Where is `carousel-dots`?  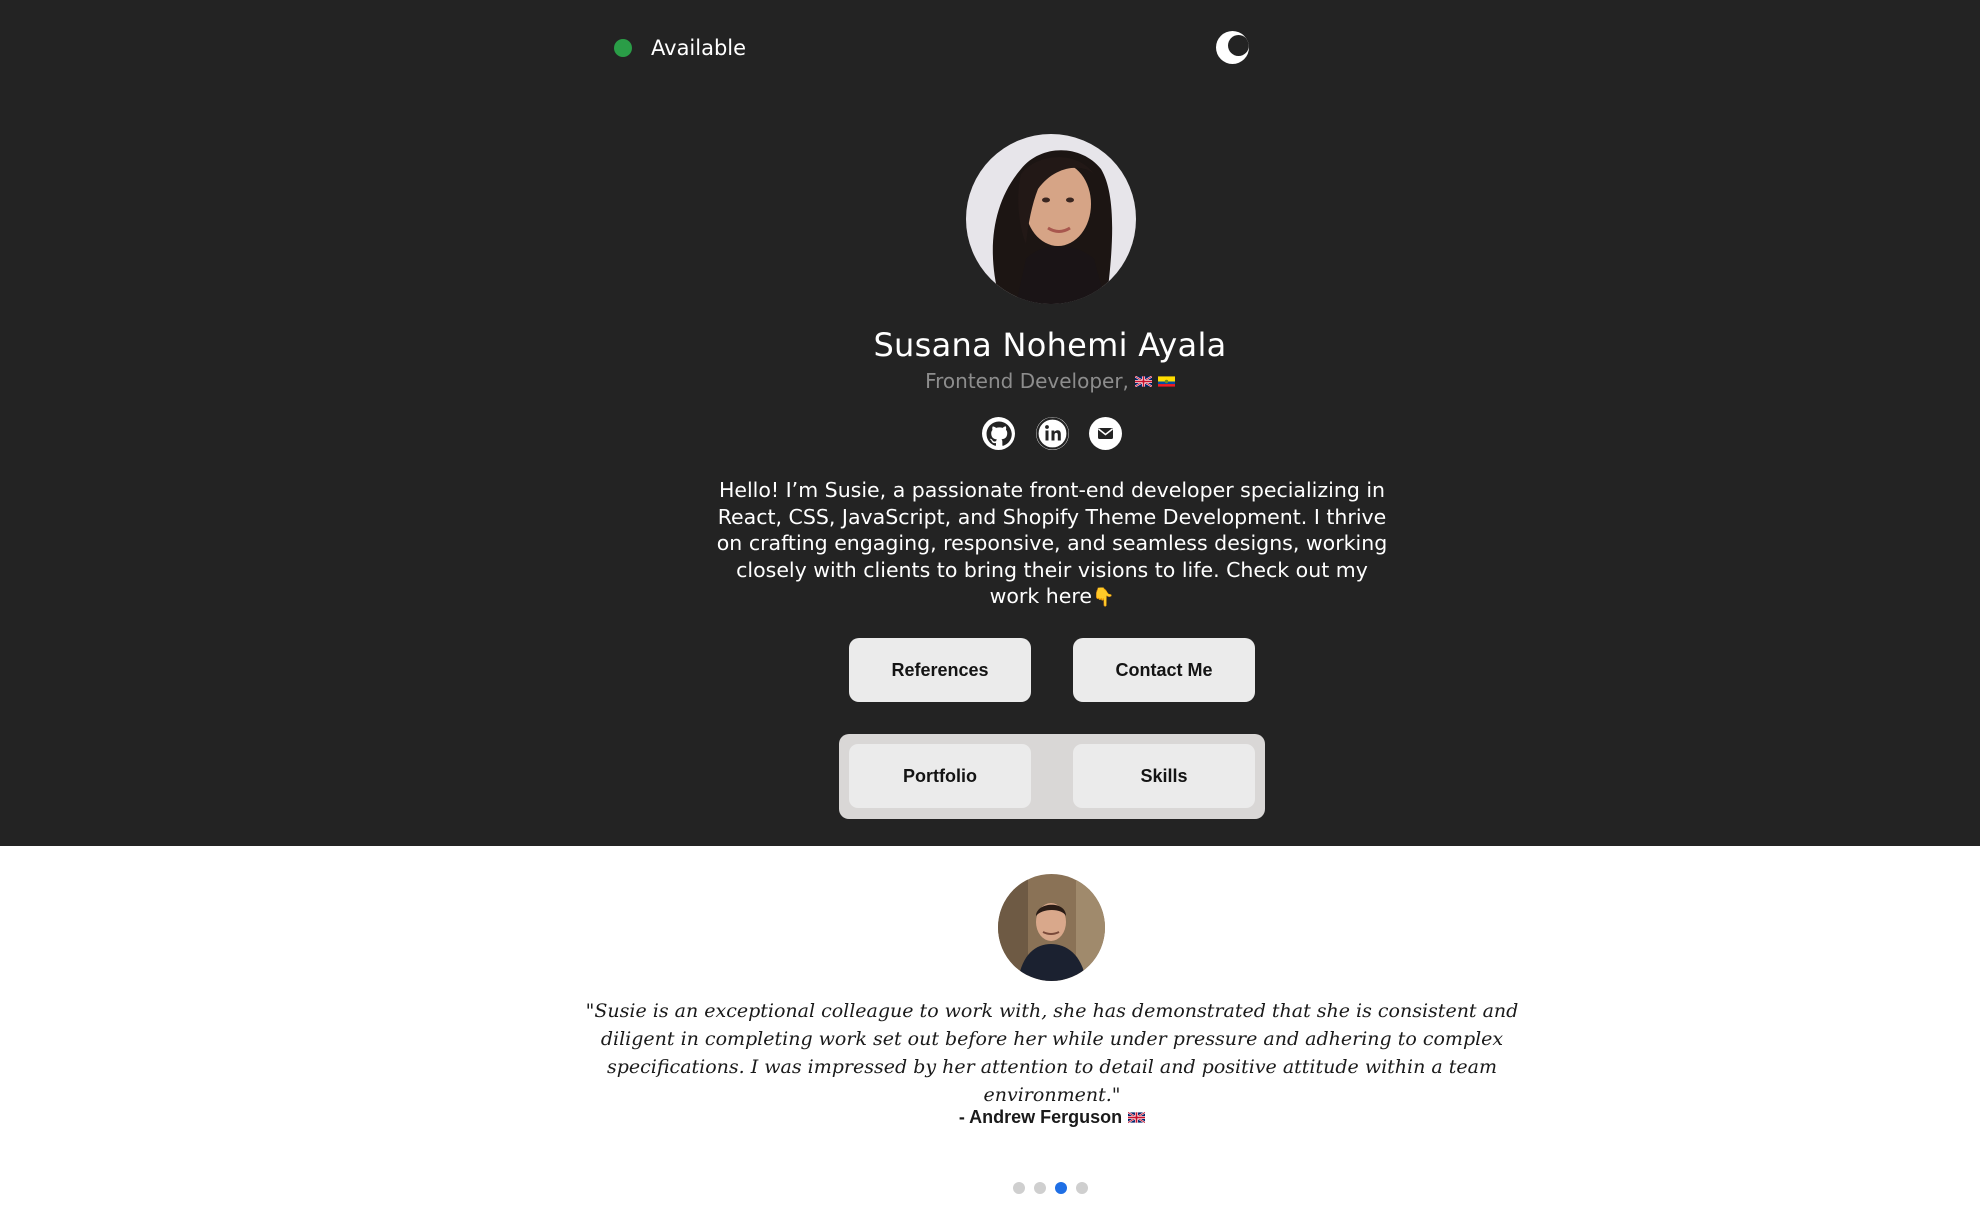
carousel-dots is located at coordinates (1050, 1188).